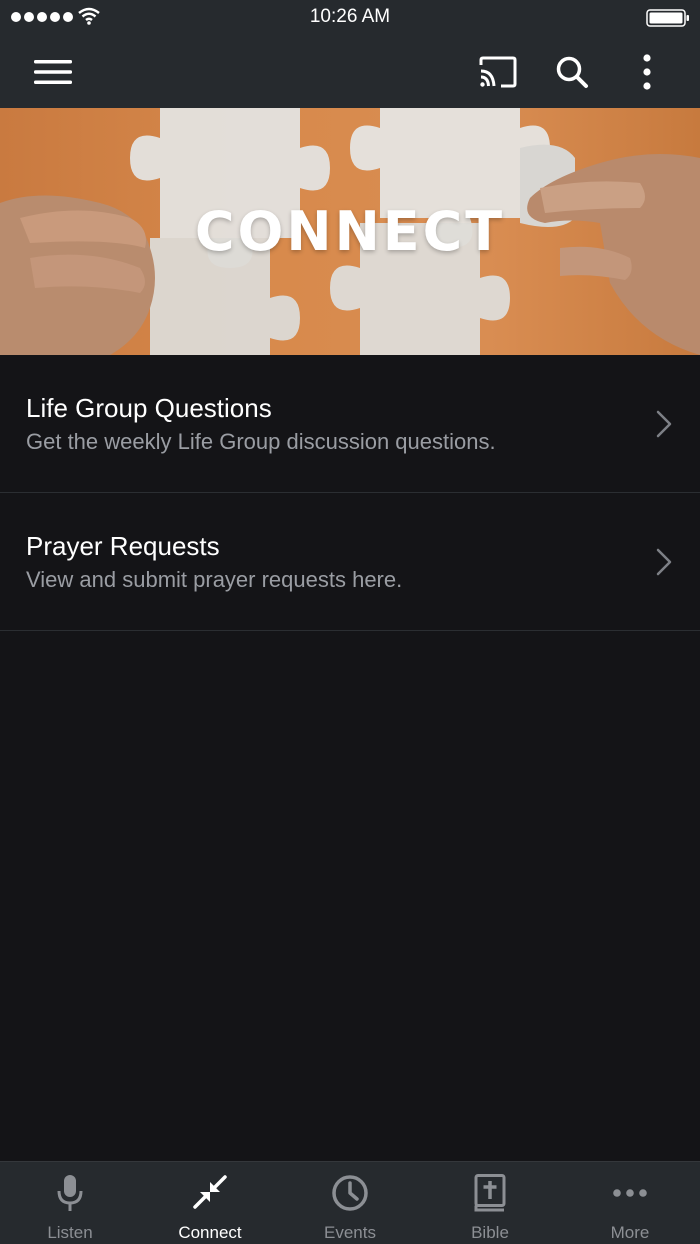  What do you see at coordinates (630, 1193) in the screenshot?
I see `more-dots-icon` at bounding box center [630, 1193].